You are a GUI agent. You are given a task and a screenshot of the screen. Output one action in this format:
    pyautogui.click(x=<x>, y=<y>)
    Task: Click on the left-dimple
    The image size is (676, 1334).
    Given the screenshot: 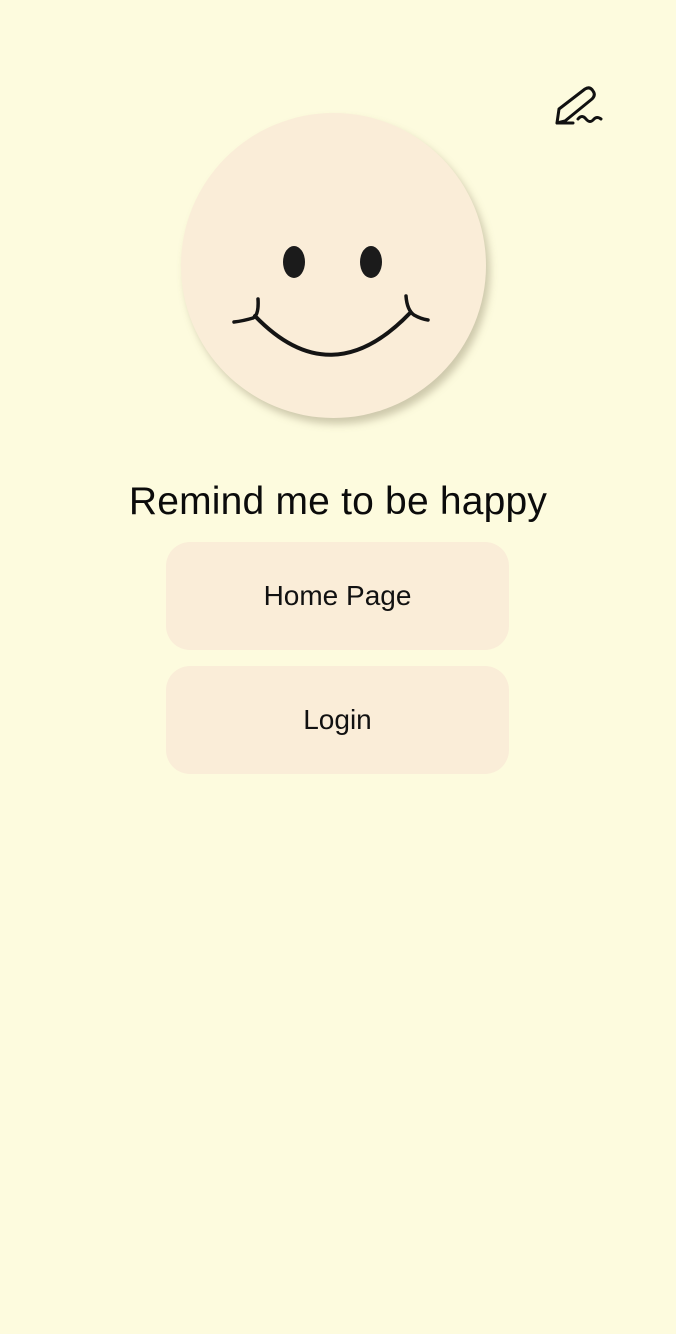 What is the action you would take?
    pyautogui.click(x=246, y=310)
    